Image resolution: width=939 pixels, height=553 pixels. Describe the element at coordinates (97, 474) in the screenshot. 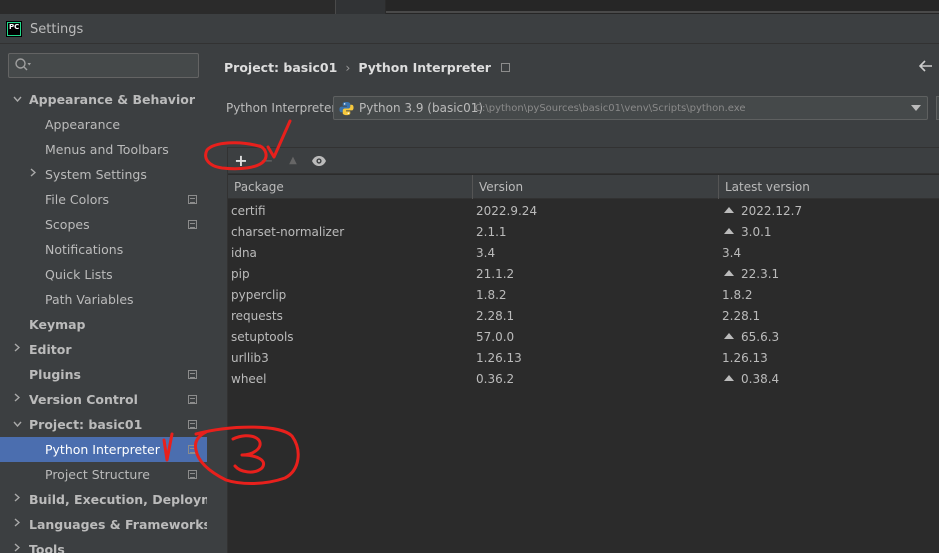

I see `sidebar-item-label: Project Structure` at that location.